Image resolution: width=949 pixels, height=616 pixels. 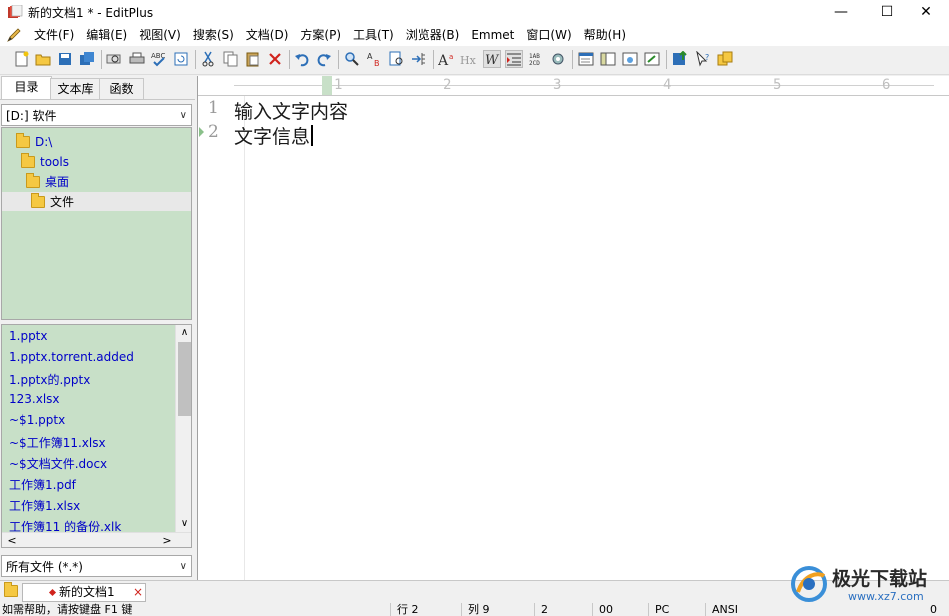 I want to click on list-item: 1.pptx.torrent.added, so click(x=71, y=357).